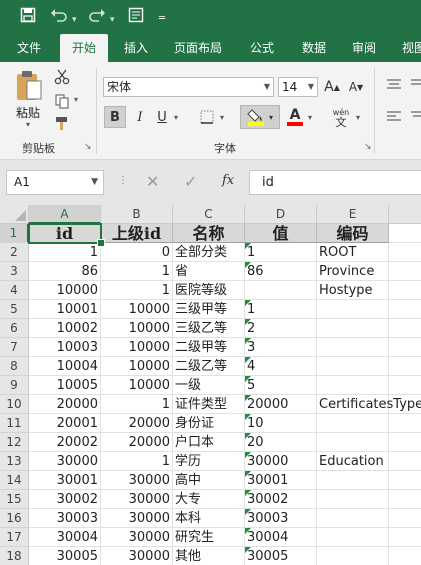 This screenshot has height=565, width=421. Describe the element at coordinates (209, 423) in the screenshot. I see `table-cell: 身份证` at that location.